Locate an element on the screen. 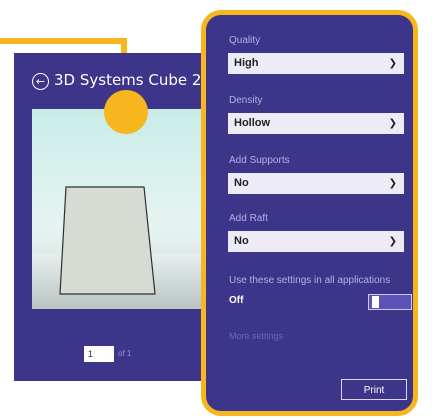 Image resolution: width=434 pixels, height=418 pixels. raft-select: No ❯ is located at coordinates (316, 241).